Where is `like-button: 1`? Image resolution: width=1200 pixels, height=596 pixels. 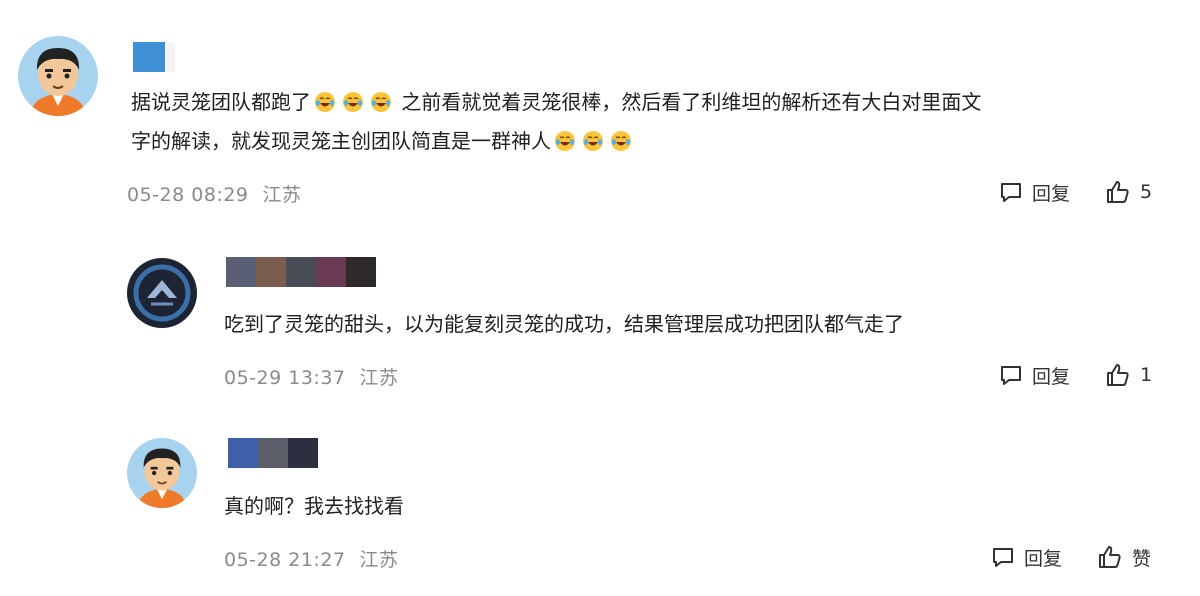 like-button: 1 is located at coordinates (1128, 375).